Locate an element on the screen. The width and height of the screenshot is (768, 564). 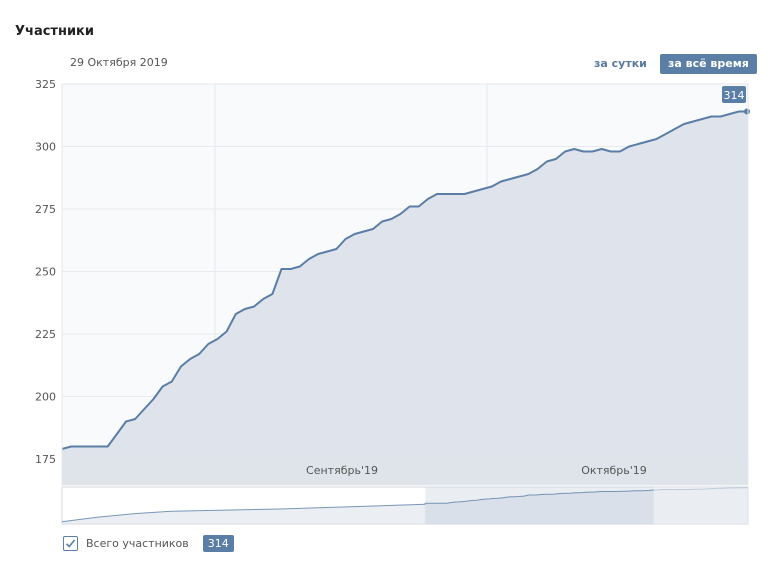
y-tick-label: 200 is located at coordinates (45, 397).